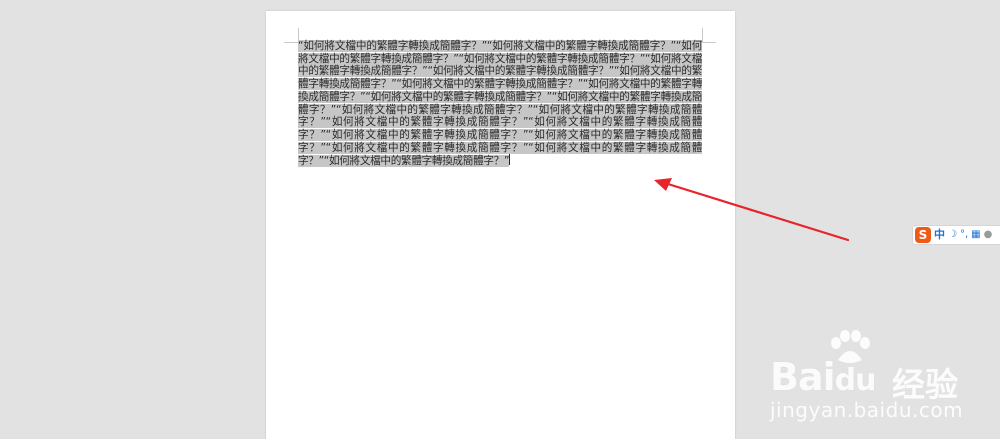 The width and height of the screenshot is (1000, 439). I want to click on ime-mode-toggle: 中, so click(939, 235).